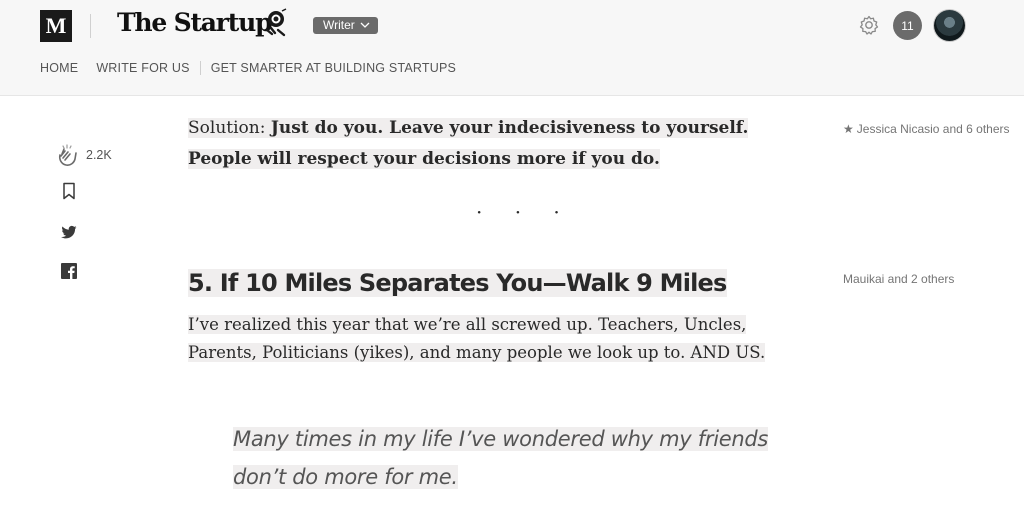 The height and width of the screenshot is (521, 1024). I want to click on highlight-note: ★ Jessica Nicasio and 6 others, so click(926, 129).